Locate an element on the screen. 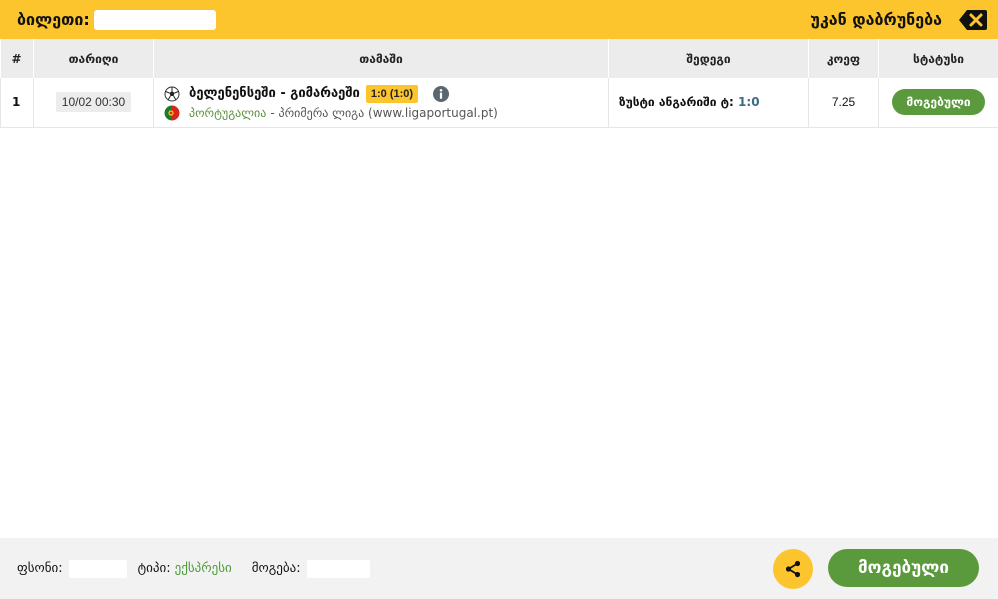 This screenshot has width=998, height=599. bet-type: ზუსტი ანგარიში ტ: is located at coordinates (676, 102).